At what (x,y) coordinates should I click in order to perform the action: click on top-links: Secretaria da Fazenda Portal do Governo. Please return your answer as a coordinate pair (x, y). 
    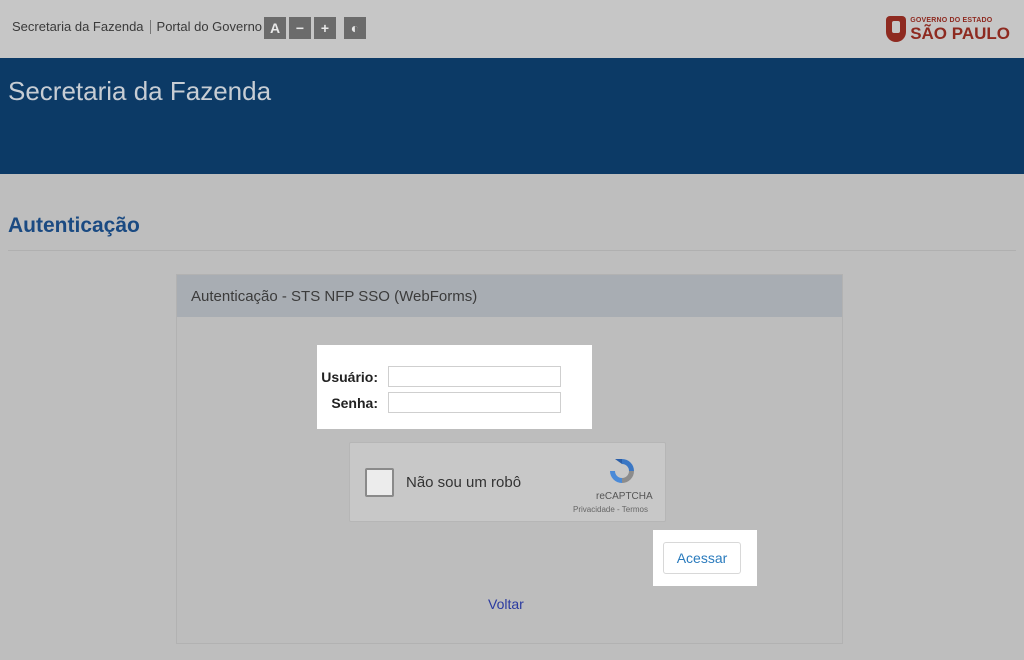
    Looking at the image, I should click on (137, 26).